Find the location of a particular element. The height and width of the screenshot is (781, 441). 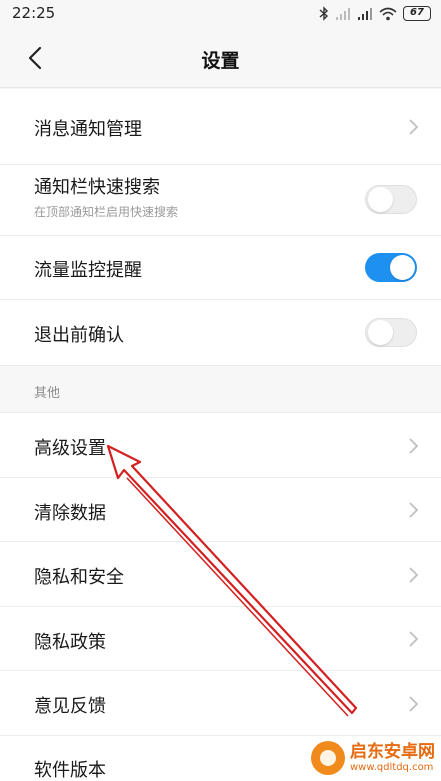

settings-item-sub: 在顶部通知栏启用快速搜索 is located at coordinates (106, 212).